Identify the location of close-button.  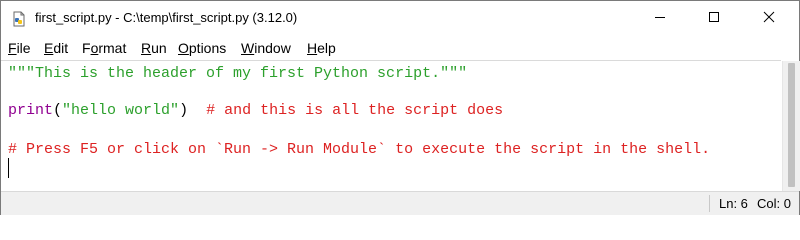
(769, 19).